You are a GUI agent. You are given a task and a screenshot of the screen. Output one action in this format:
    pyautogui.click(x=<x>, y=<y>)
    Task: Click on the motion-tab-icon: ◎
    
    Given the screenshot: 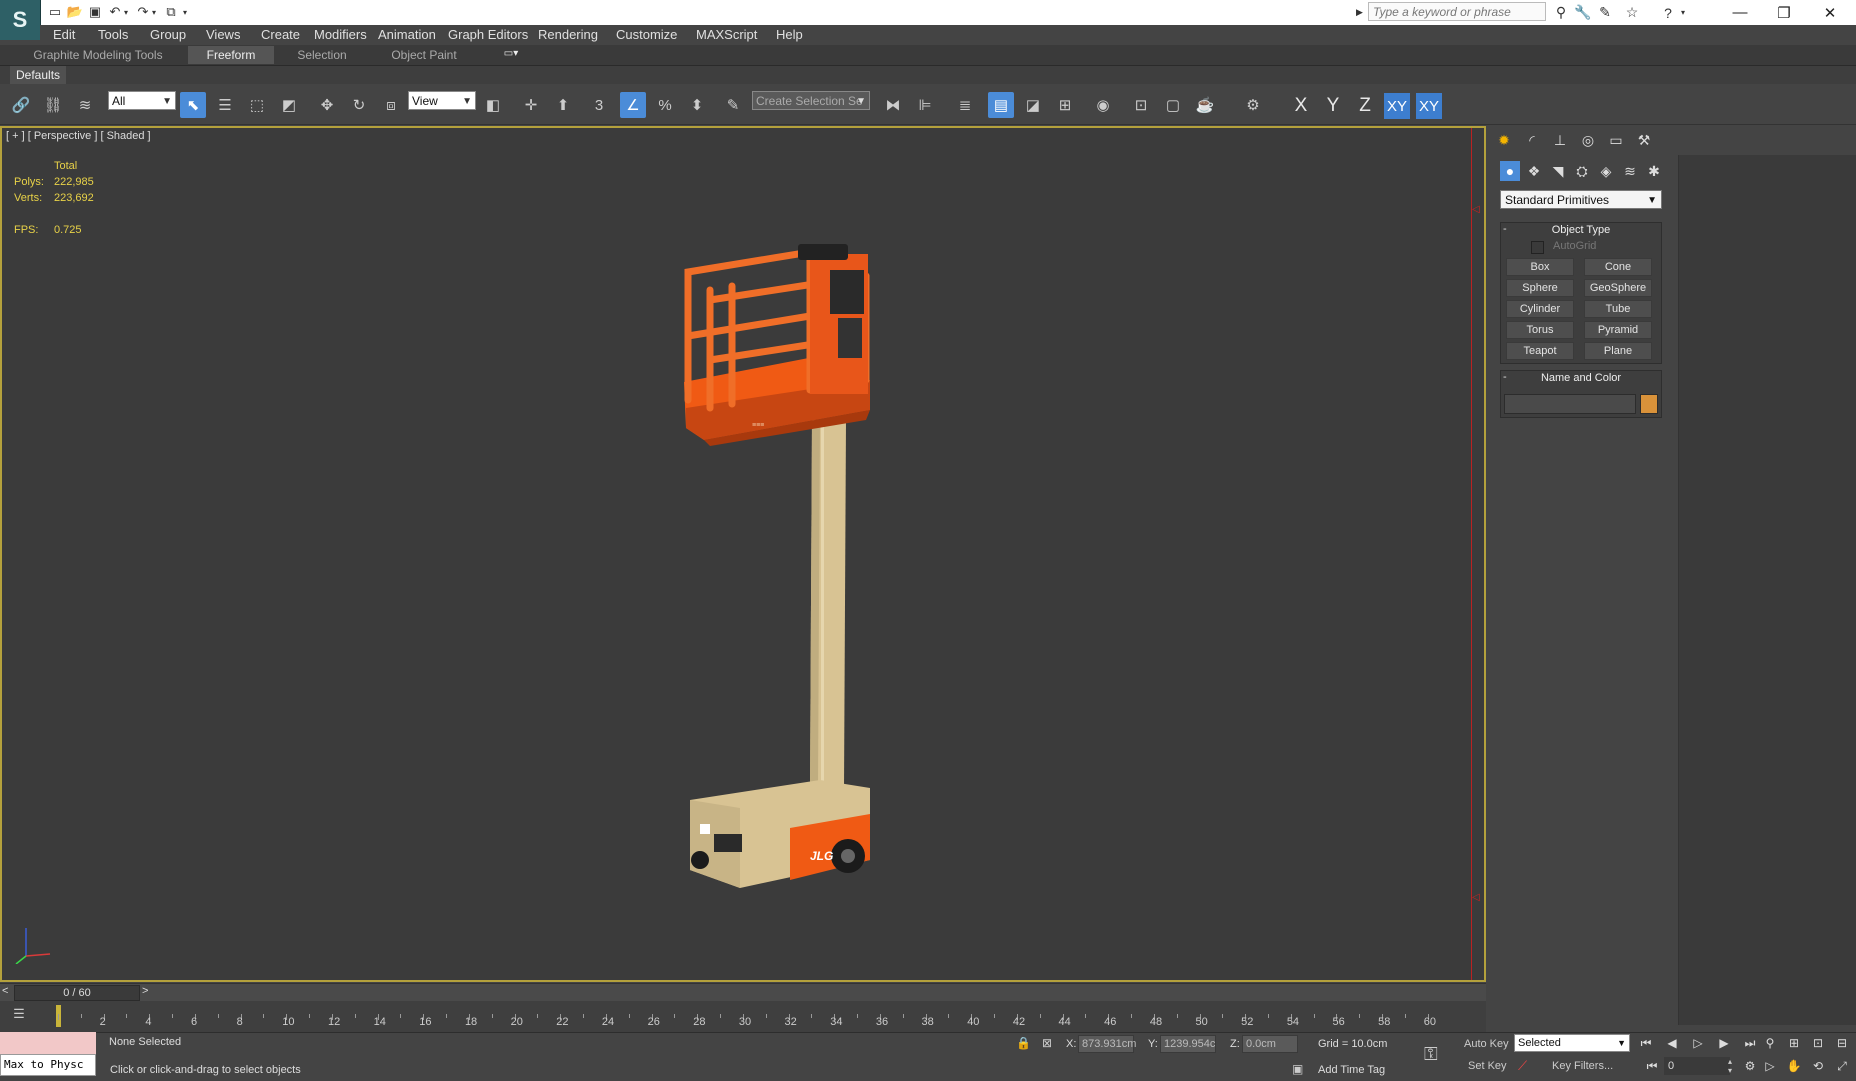 What is the action you would take?
    pyautogui.click(x=1588, y=140)
    